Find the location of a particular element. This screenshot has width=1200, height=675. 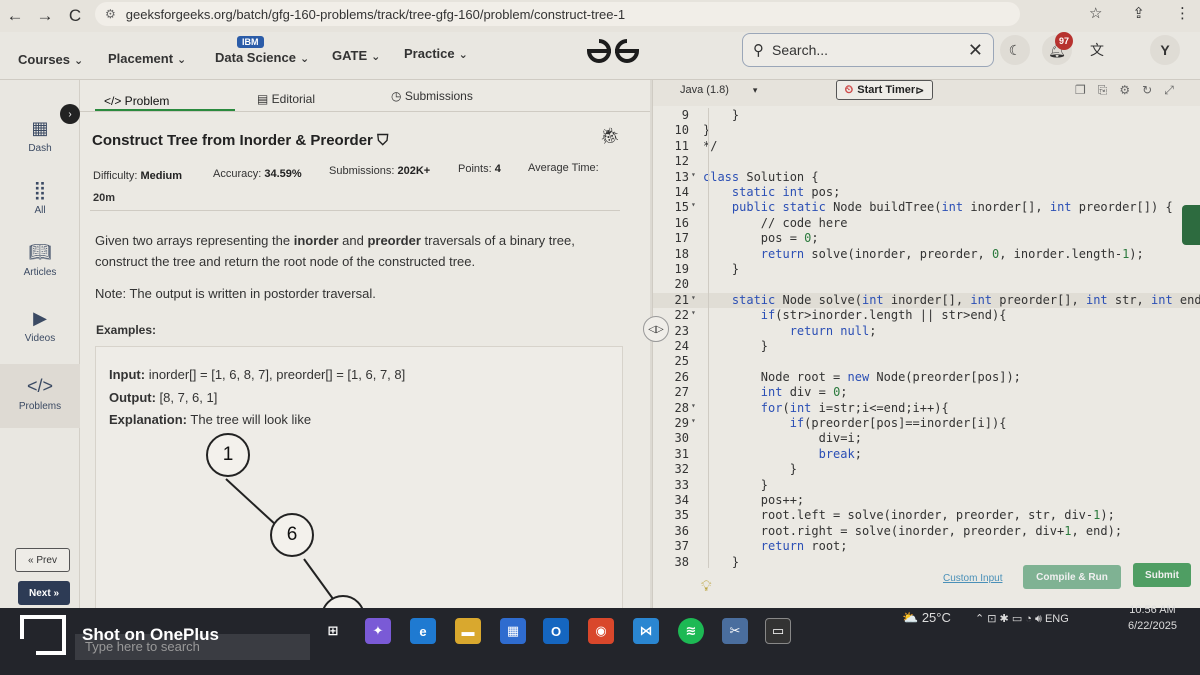

bookmark-star-icon: ☆ is located at coordinates (1095, 13).